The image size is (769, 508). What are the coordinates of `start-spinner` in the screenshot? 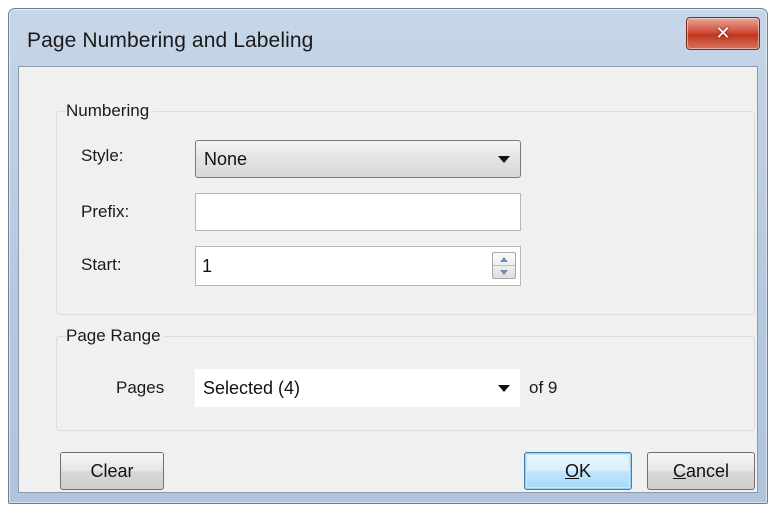 It's located at (504, 265).